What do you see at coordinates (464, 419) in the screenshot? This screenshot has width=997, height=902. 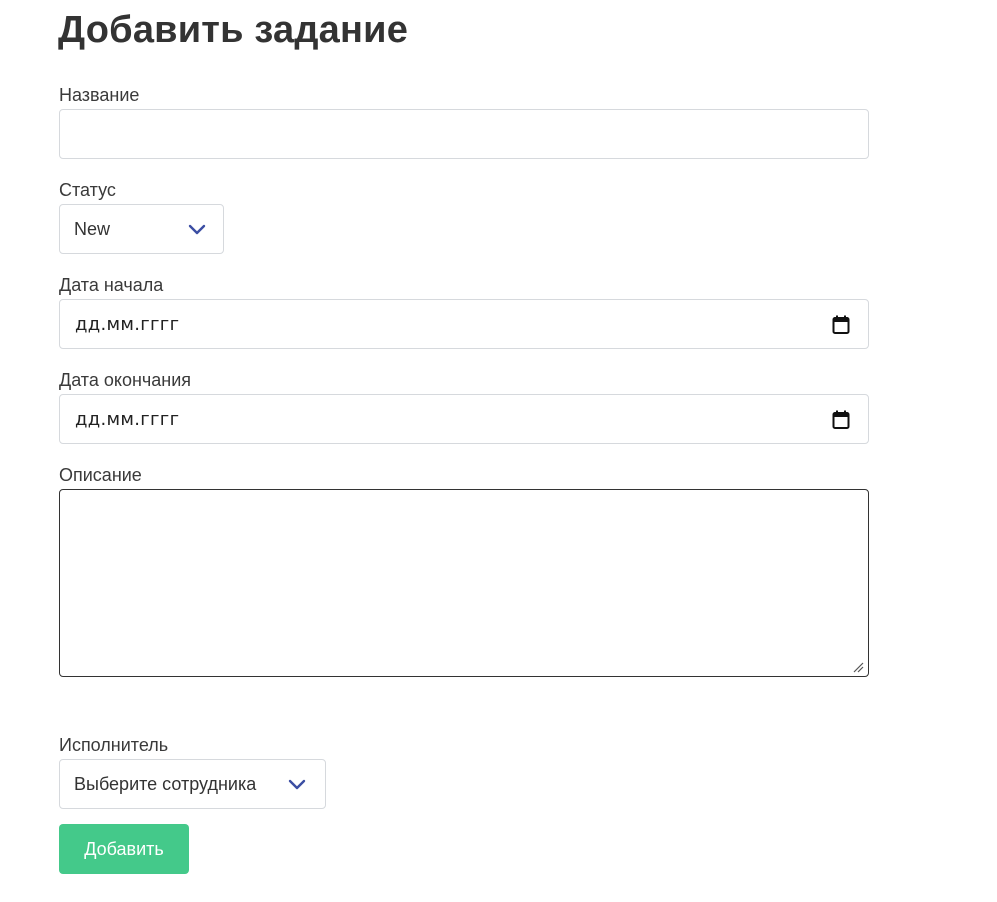 I see `end-date-input: дд.мм.гггг` at bounding box center [464, 419].